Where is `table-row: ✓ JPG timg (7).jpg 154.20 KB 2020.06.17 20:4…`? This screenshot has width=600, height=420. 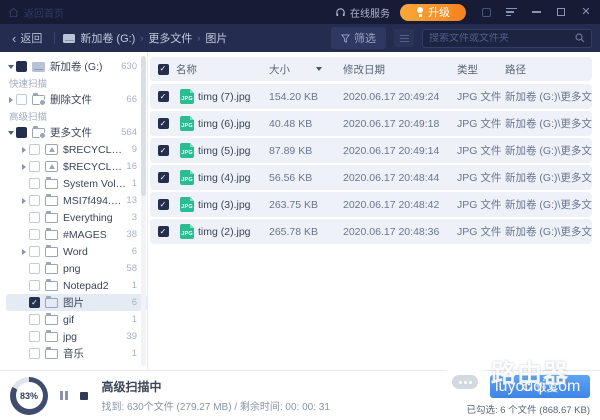 table-row: ✓ JPG timg (7).jpg 154.20 KB 2020.06.17 20:4… is located at coordinates (371, 96).